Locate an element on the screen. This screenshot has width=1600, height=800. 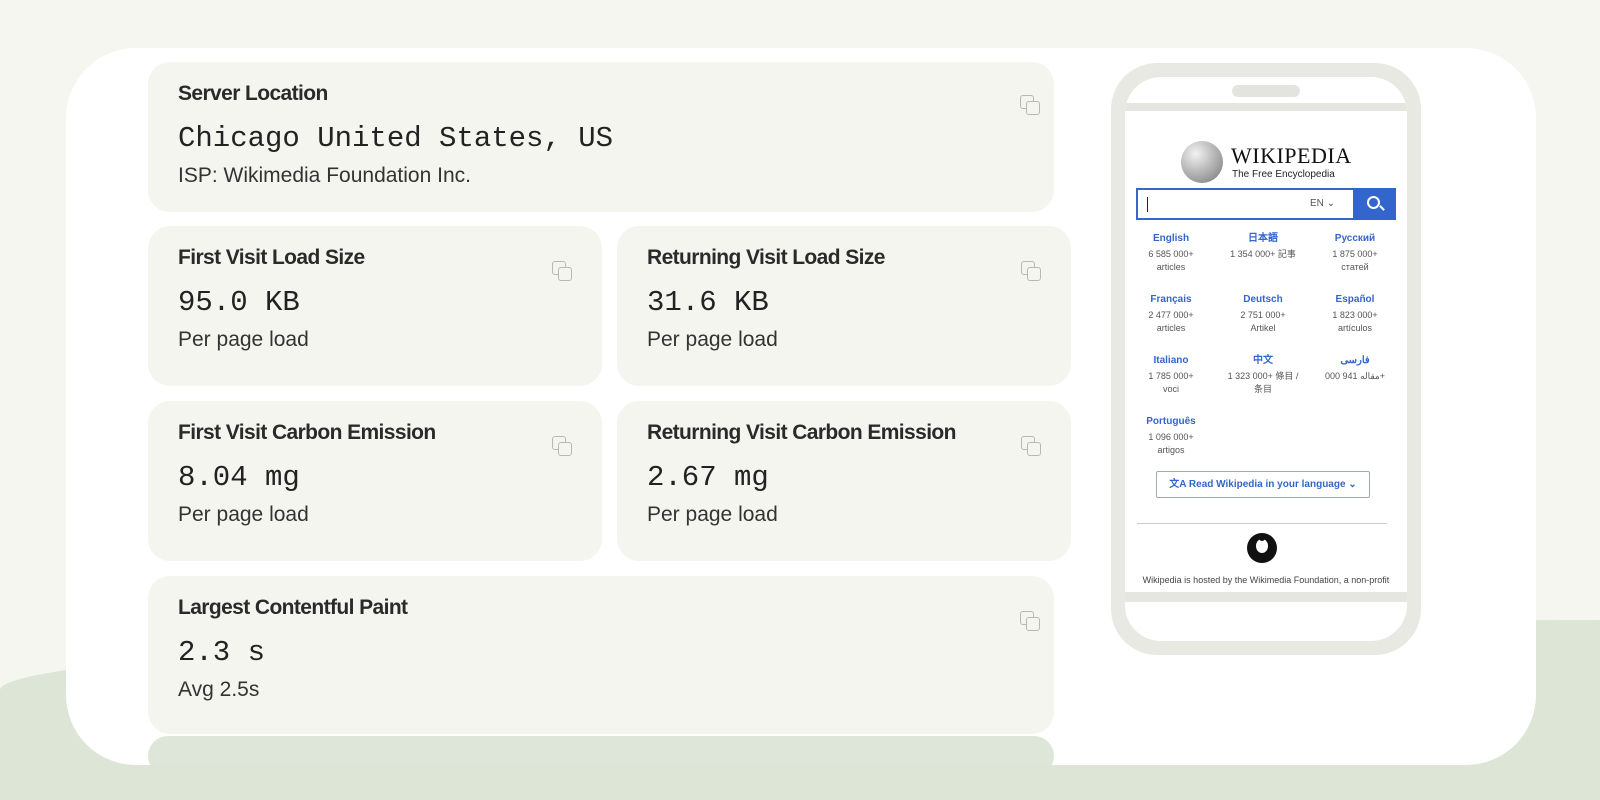
wikipedia-search-input: EN ⌄ is located at coordinates (1266, 204).